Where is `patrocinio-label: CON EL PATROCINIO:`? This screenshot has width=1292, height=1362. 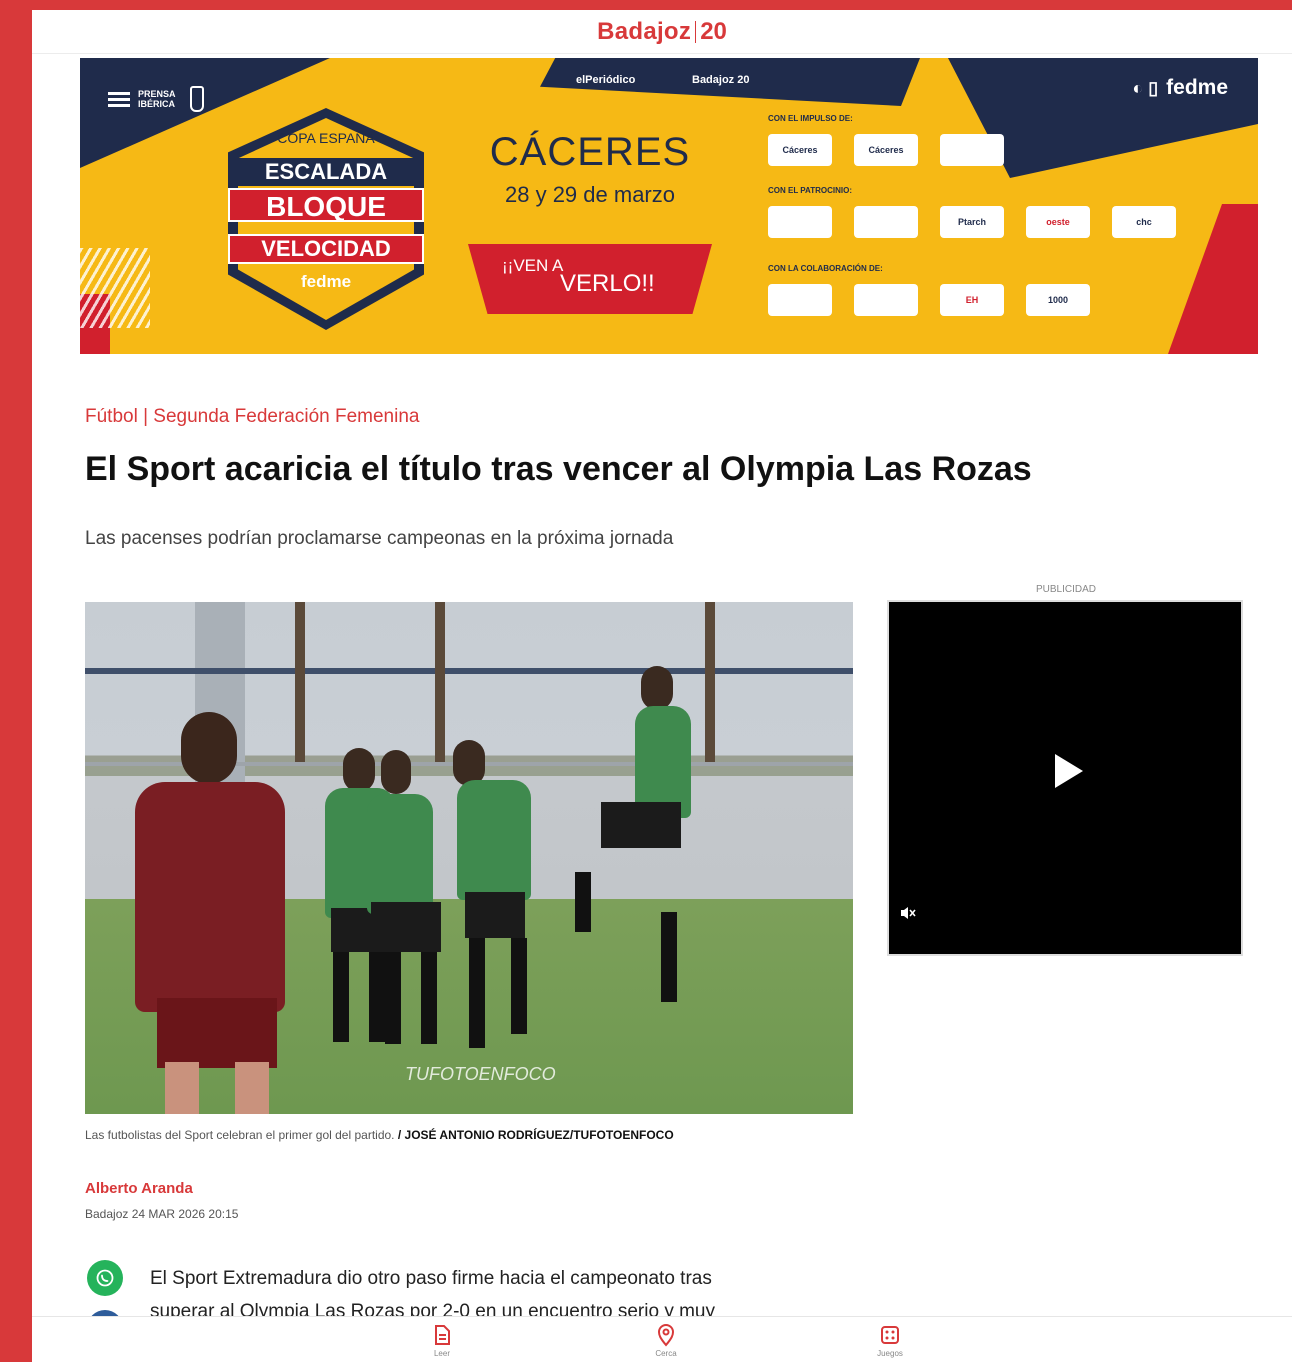
patrocinio-label: CON EL PATROCINIO: is located at coordinates (810, 190).